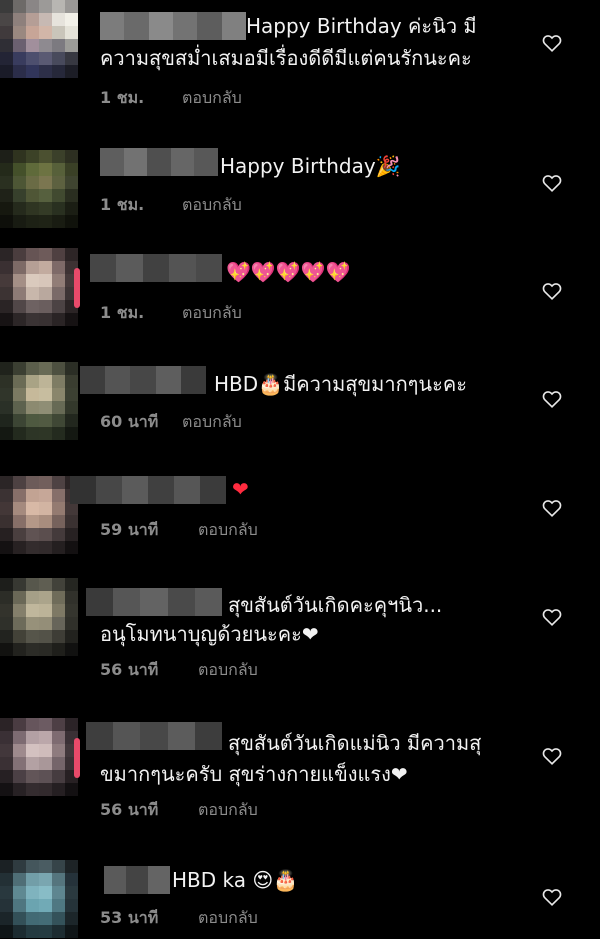 Image resolution: width=600 pixels, height=939 pixels. Describe the element at coordinates (129, 917) in the screenshot. I see `comment-time: 53 นาที` at that location.